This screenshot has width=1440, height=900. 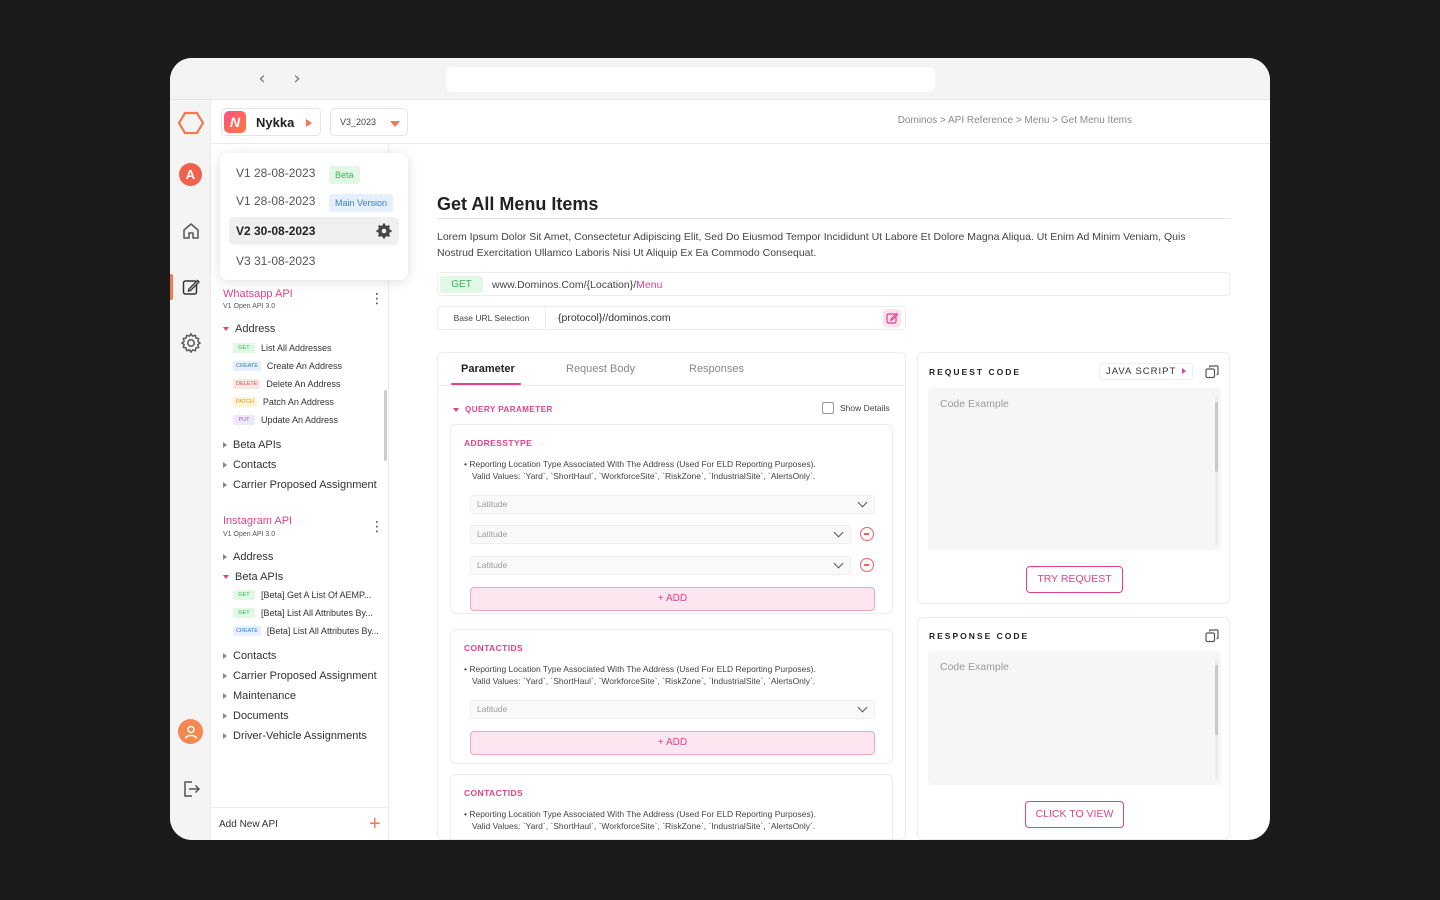 I want to click on tab-responses: Responses, so click(x=716, y=369).